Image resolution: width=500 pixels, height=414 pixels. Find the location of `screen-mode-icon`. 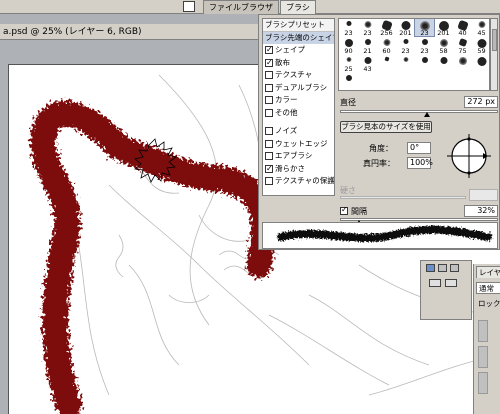

screen-mode-icon is located at coordinates (454, 268).